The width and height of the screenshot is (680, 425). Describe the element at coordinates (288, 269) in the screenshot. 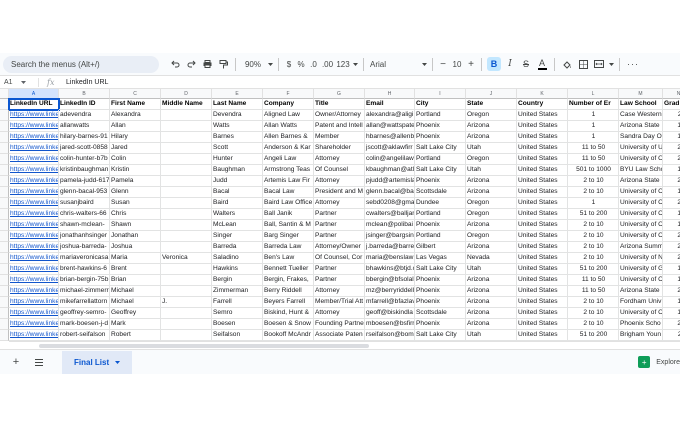

I see `table-cell: Bennett Tueller` at that location.